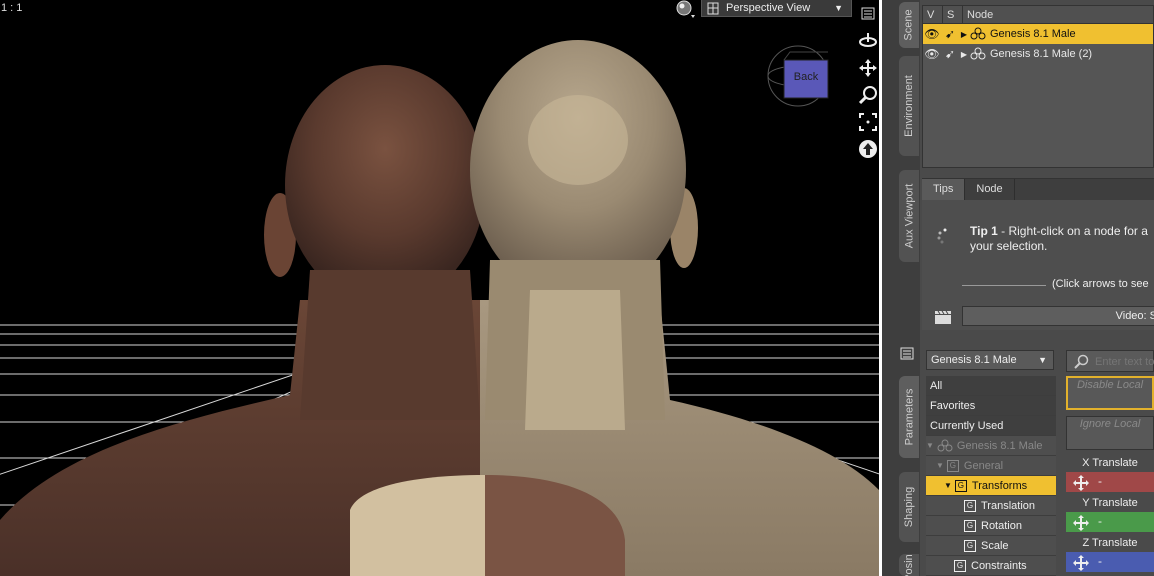 This screenshot has width=1154, height=576. What do you see at coordinates (1110, 516) in the screenshot?
I see `y-translate-slider: Y Translate -` at bounding box center [1110, 516].